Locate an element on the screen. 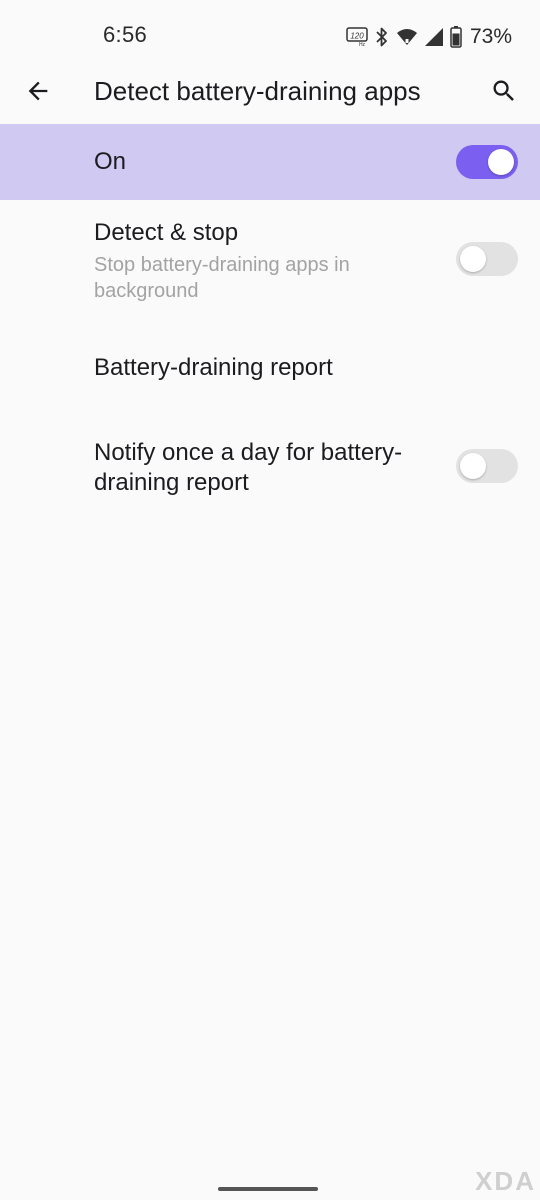 This screenshot has width=540, height=1200. svg-text: Hz is located at coordinates (362, 44).